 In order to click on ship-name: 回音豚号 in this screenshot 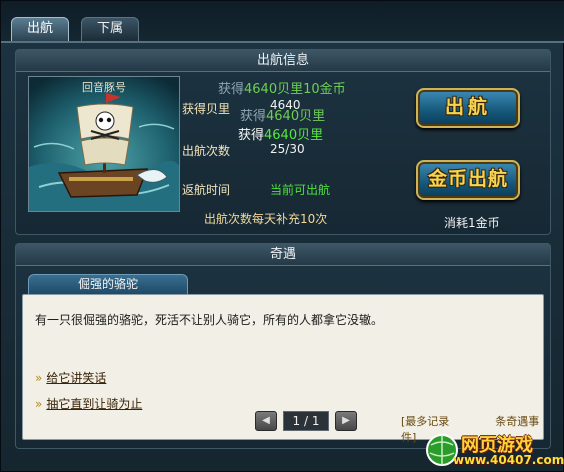, I will do `click(104, 87)`.